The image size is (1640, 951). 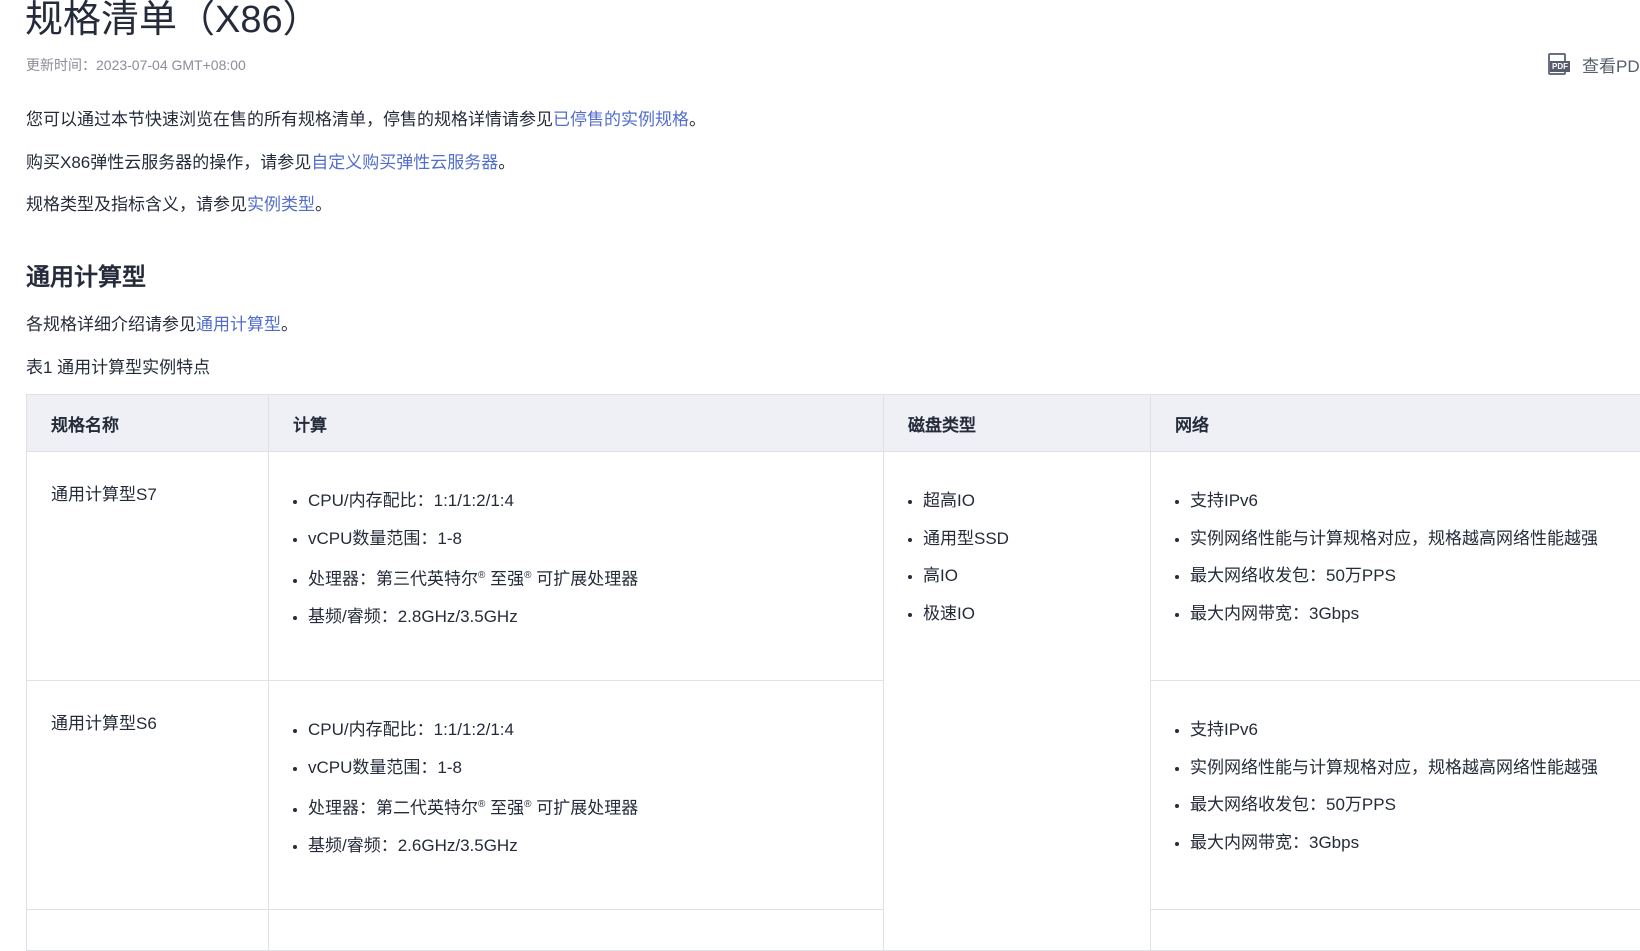 I want to click on list-item: 通用型SSD, so click(x=1036, y=539).